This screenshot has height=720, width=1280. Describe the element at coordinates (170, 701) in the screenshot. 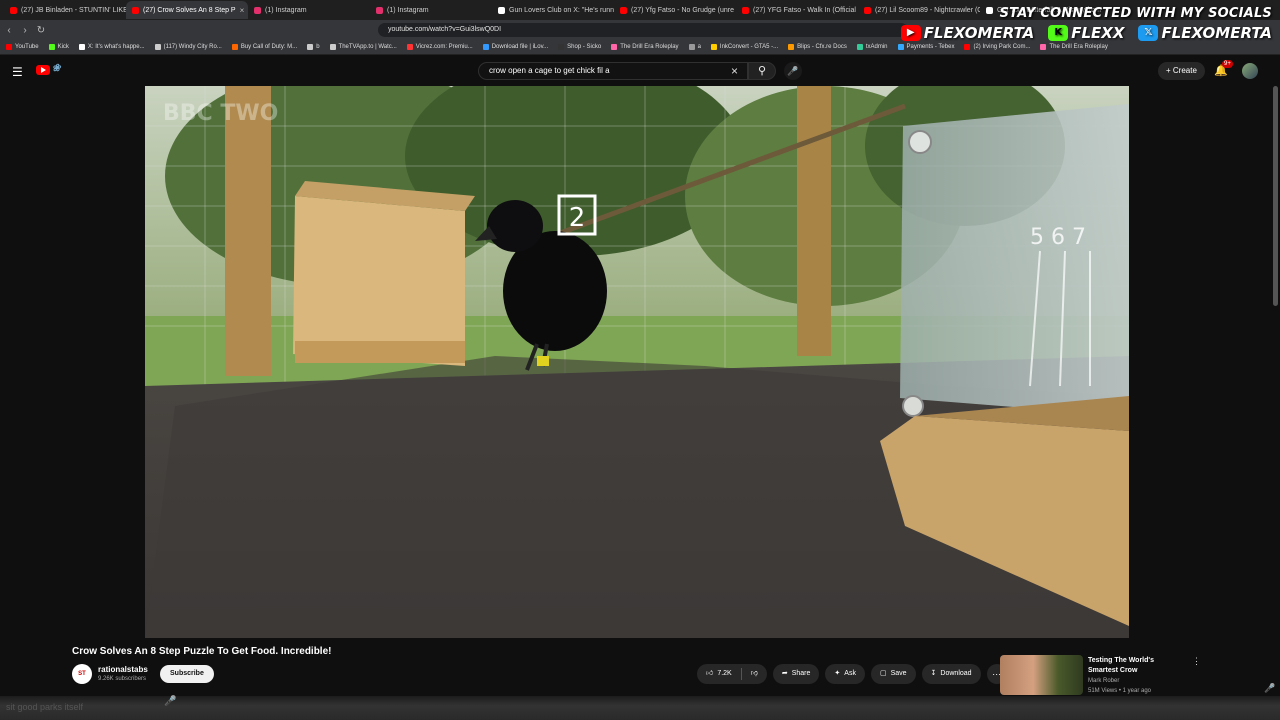

I see `mic-icon: 🎤` at that location.